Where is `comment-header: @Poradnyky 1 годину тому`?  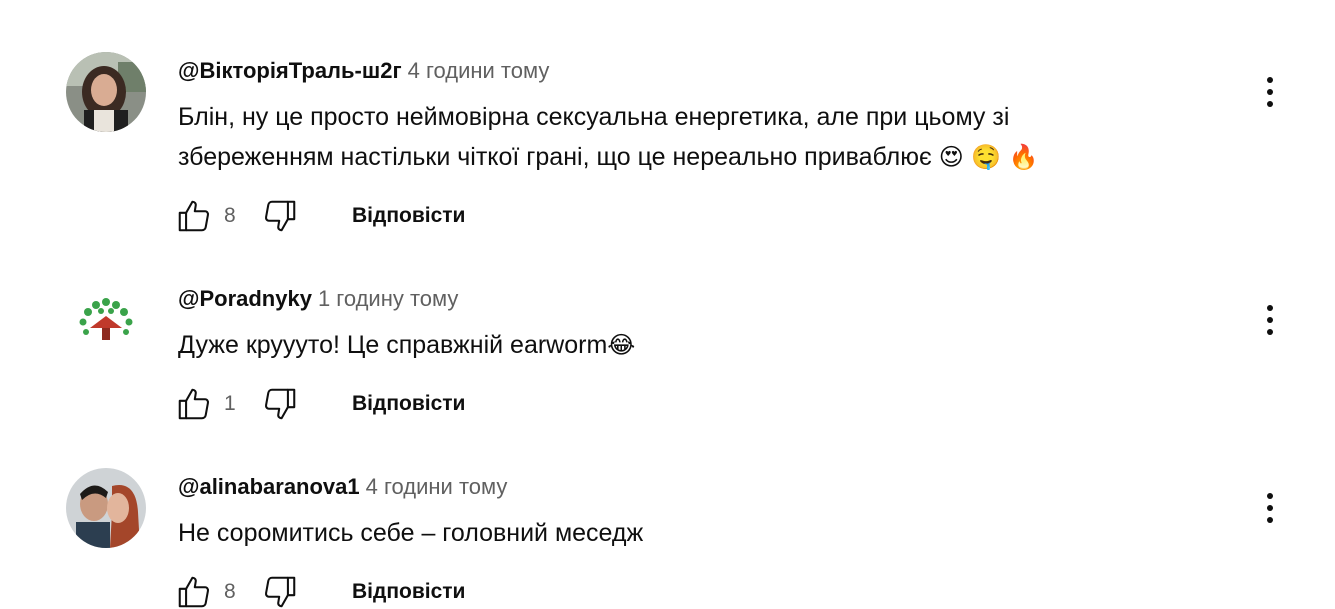
comment-header: @Poradnyky 1 годину тому is located at coordinates (318, 299).